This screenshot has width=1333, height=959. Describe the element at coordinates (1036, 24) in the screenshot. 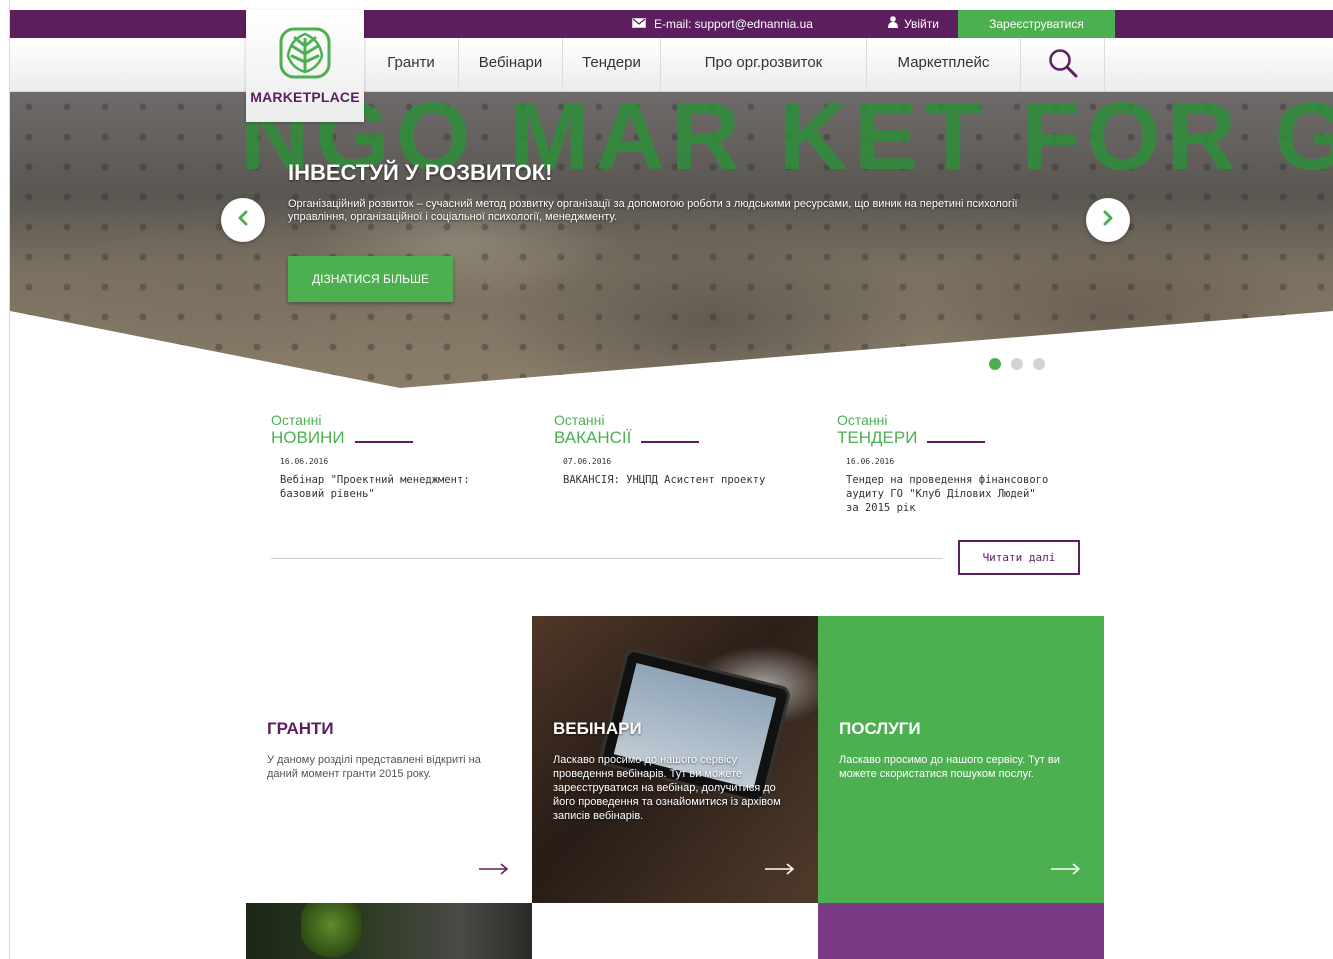

I see `register-button: Зареєструватися` at that location.